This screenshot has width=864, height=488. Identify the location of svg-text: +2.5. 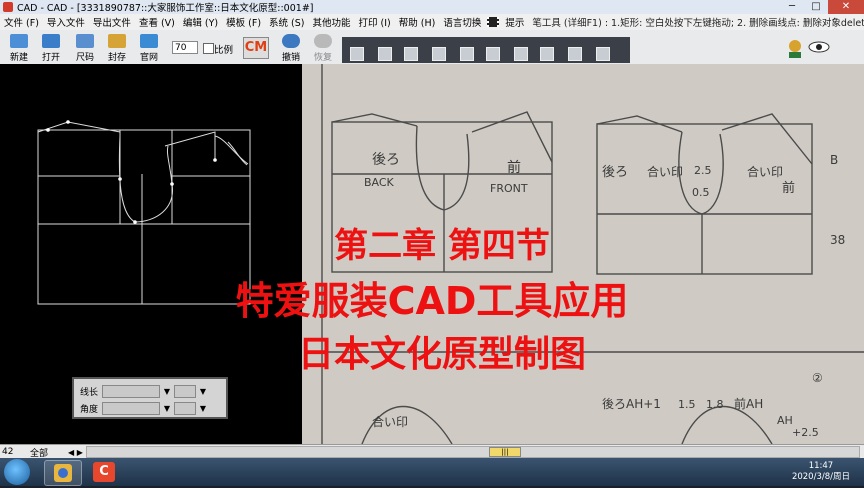
(805, 432).